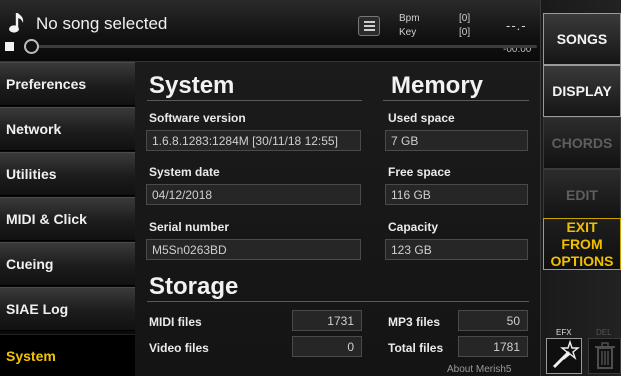  Describe the element at coordinates (564, 332) in the screenshot. I see `efx-label: EFX` at that location.